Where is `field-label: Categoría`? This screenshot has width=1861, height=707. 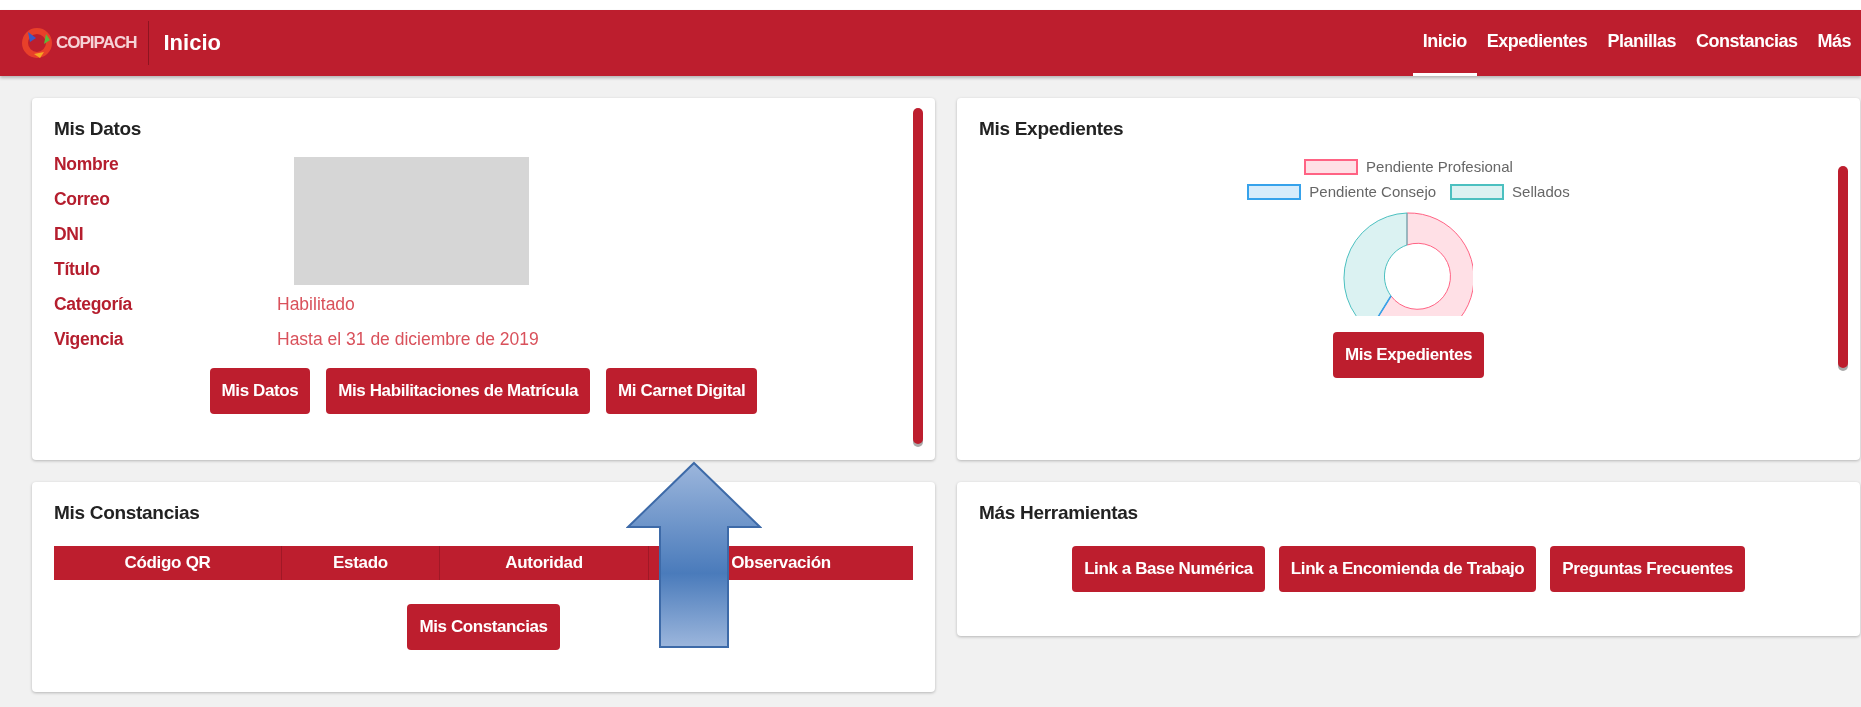
field-label: Categoría is located at coordinates (93, 304).